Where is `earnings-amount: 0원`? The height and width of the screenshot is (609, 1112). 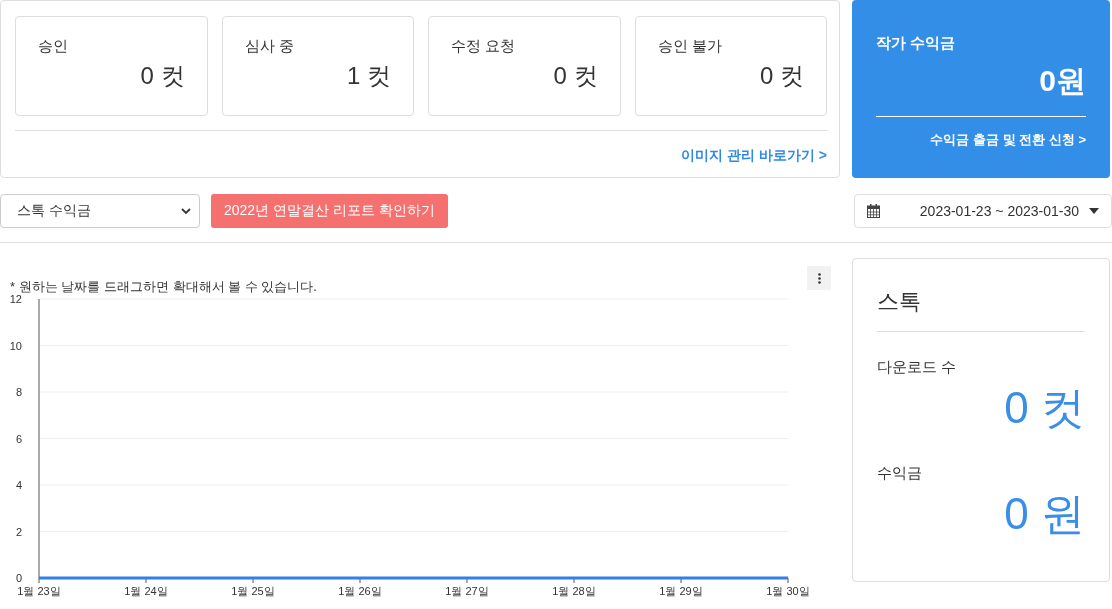
earnings-amount: 0원 is located at coordinates (1062, 81).